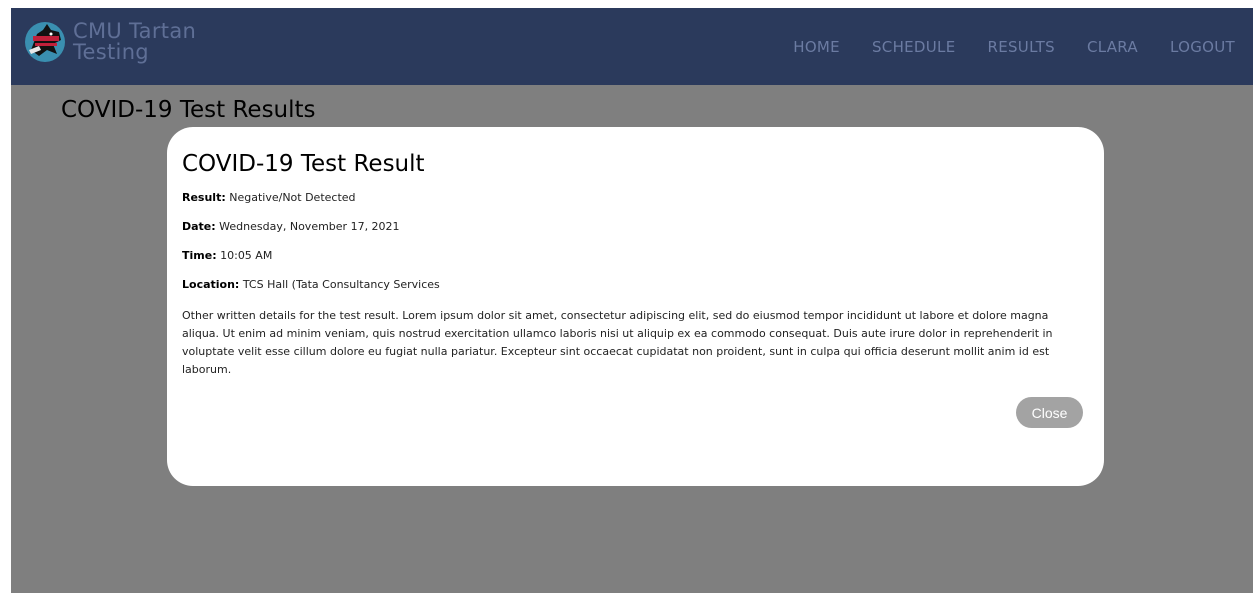 This screenshot has height=593, width=1253. Describe the element at coordinates (199, 255) in the screenshot. I see `time-label: Time:` at that location.